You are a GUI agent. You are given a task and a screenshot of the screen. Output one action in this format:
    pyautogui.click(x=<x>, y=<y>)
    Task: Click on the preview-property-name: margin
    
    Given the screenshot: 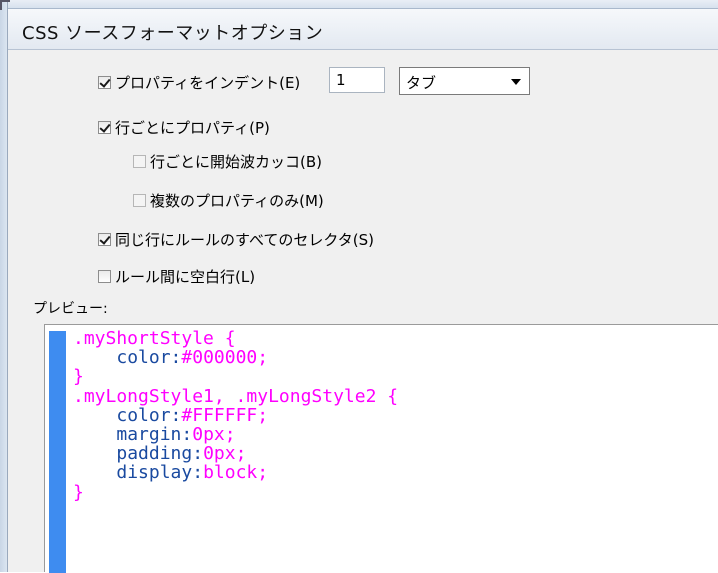 What is the action you would take?
    pyautogui.click(x=149, y=435)
    